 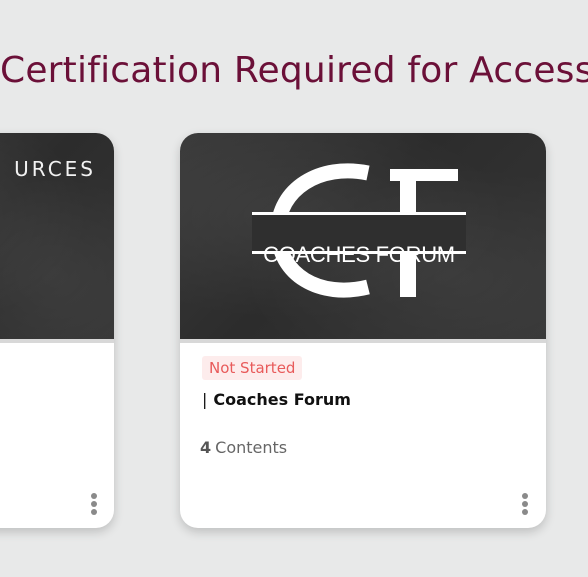 What do you see at coordinates (359, 254) in the screenshot?
I see `logo-text: COACHES FORUM` at bounding box center [359, 254].